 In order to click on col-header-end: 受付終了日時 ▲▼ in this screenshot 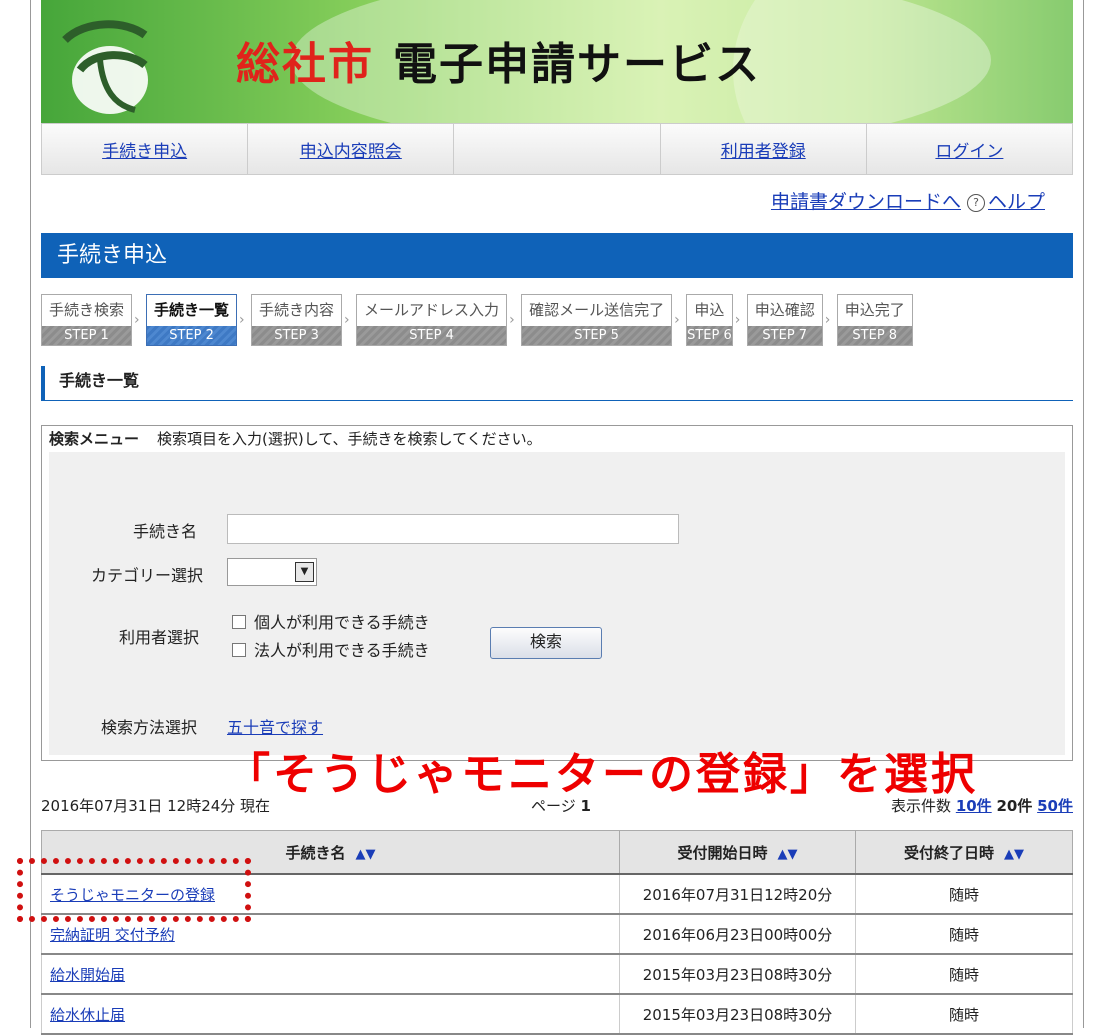, I will do `click(964, 852)`.